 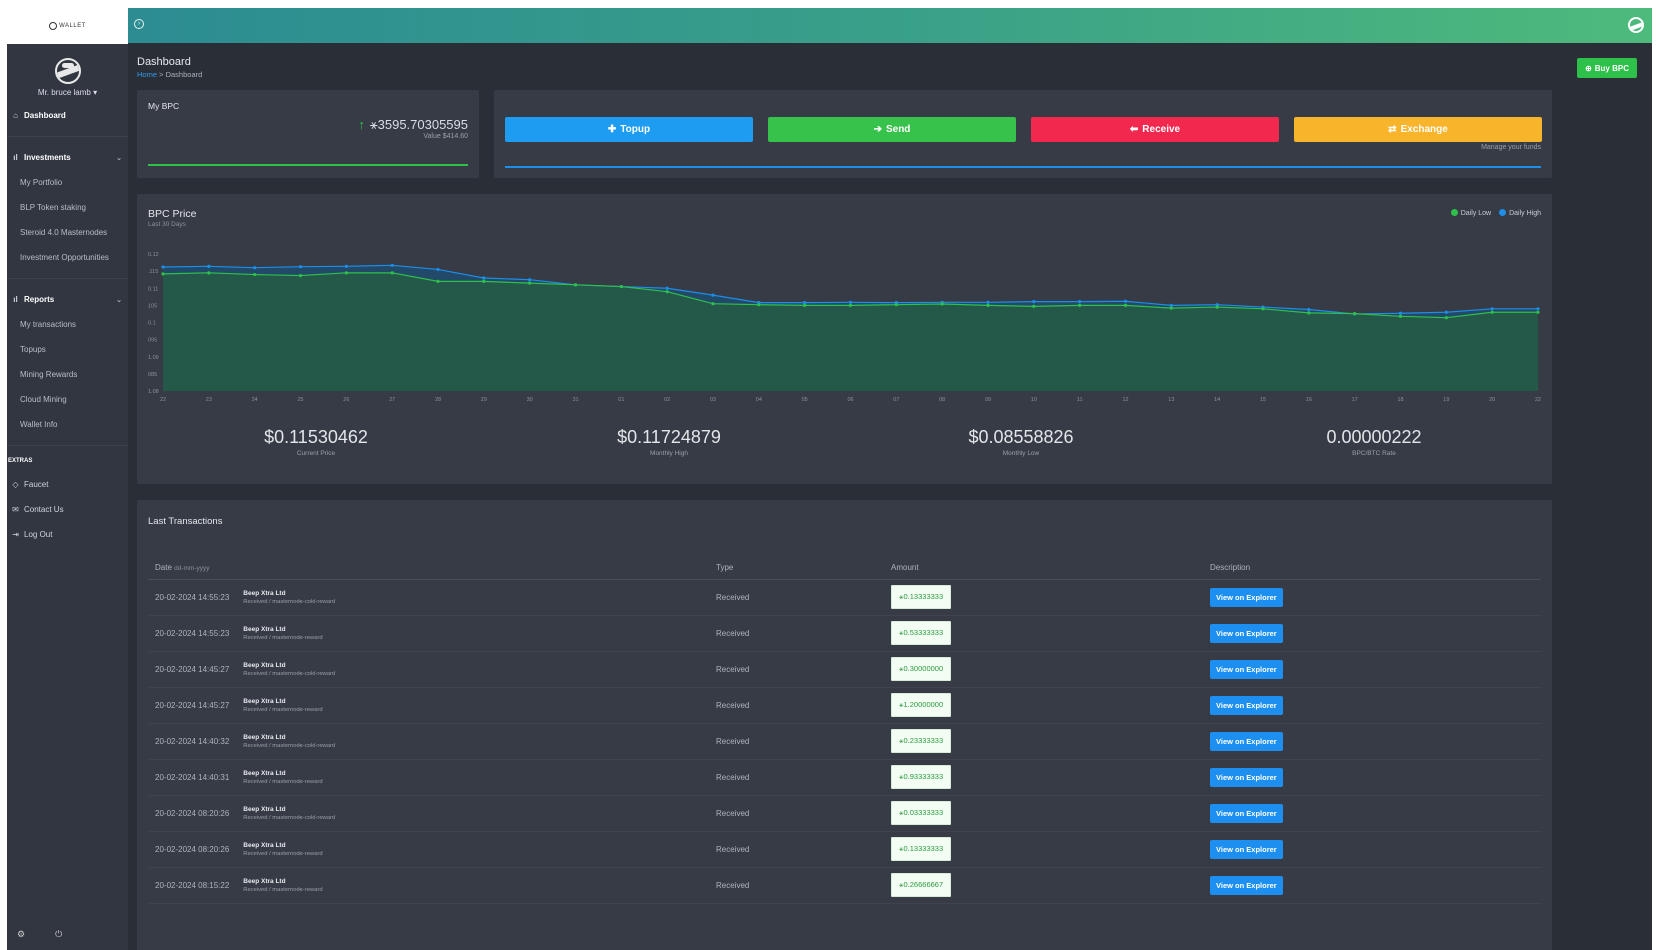 I want to click on amount-cell: ⚹0.26666667, so click(x=1043, y=885).